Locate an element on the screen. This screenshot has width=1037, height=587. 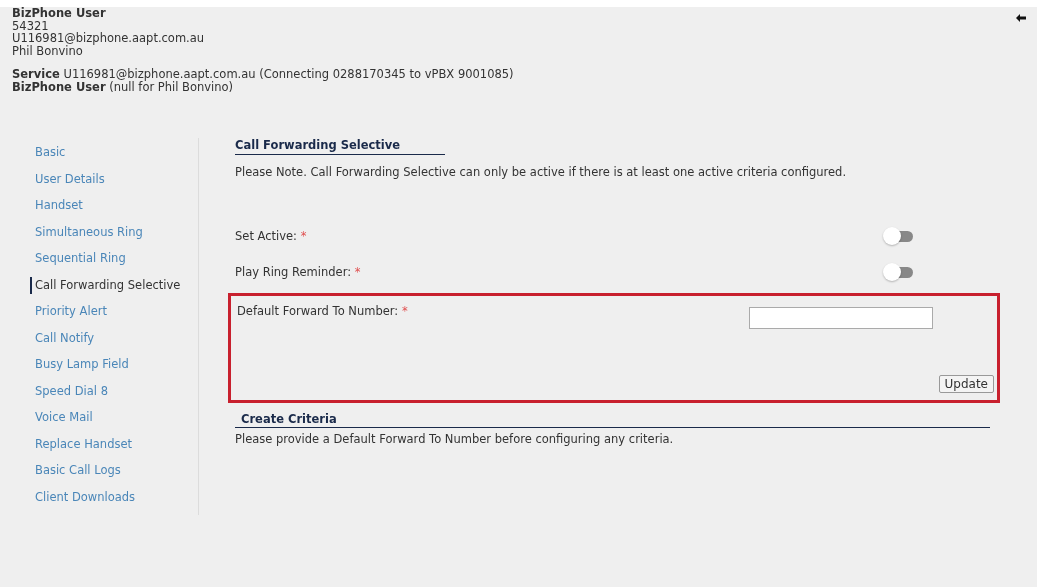
note-text: Please Note. Call Forwarding Selective can only be active if there is at least one active criteria configured. is located at coordinates (541, 172).